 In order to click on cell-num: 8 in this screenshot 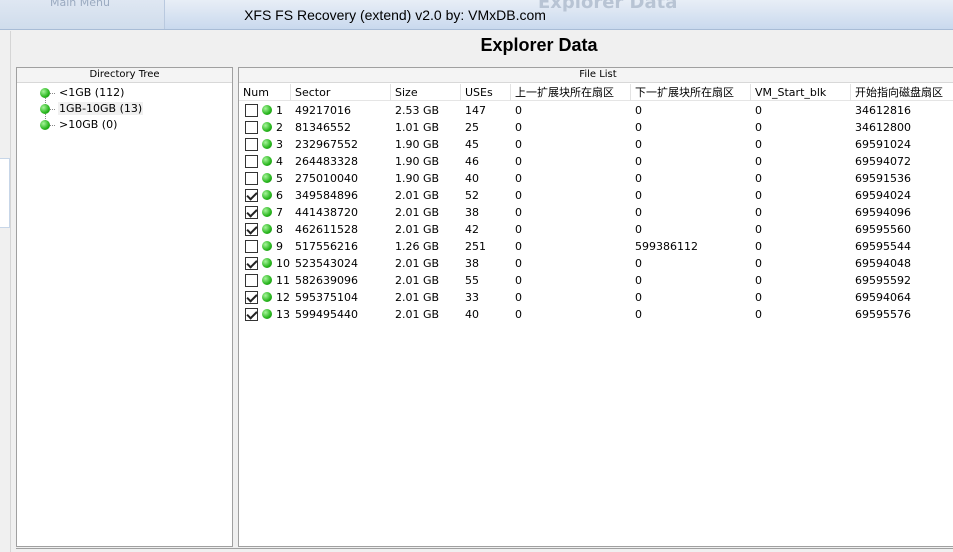, I will do `click(279, 229)`.